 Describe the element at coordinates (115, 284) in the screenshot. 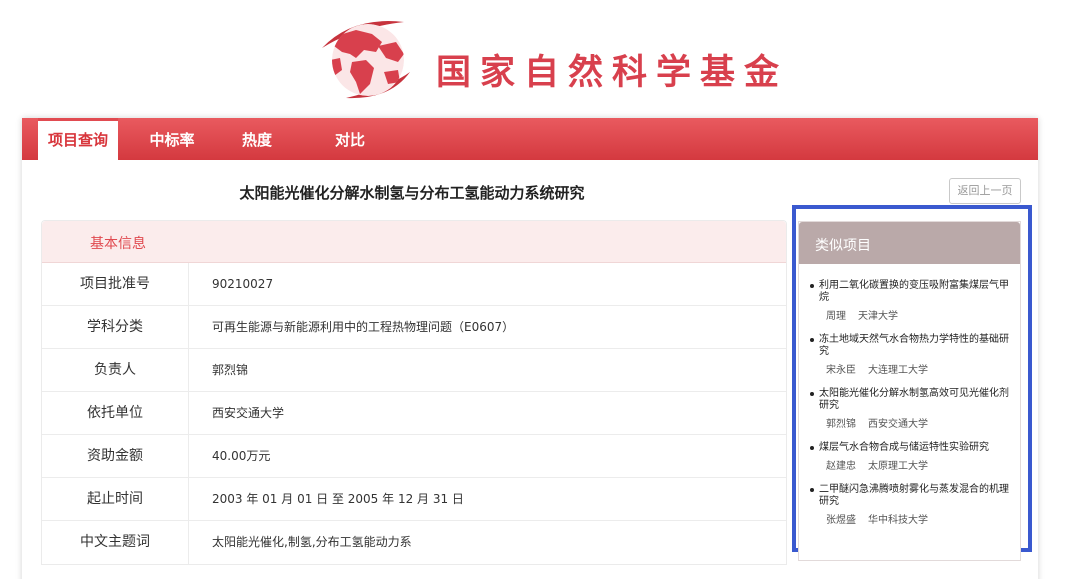

I see `row-label: 项目批准号` at that location.